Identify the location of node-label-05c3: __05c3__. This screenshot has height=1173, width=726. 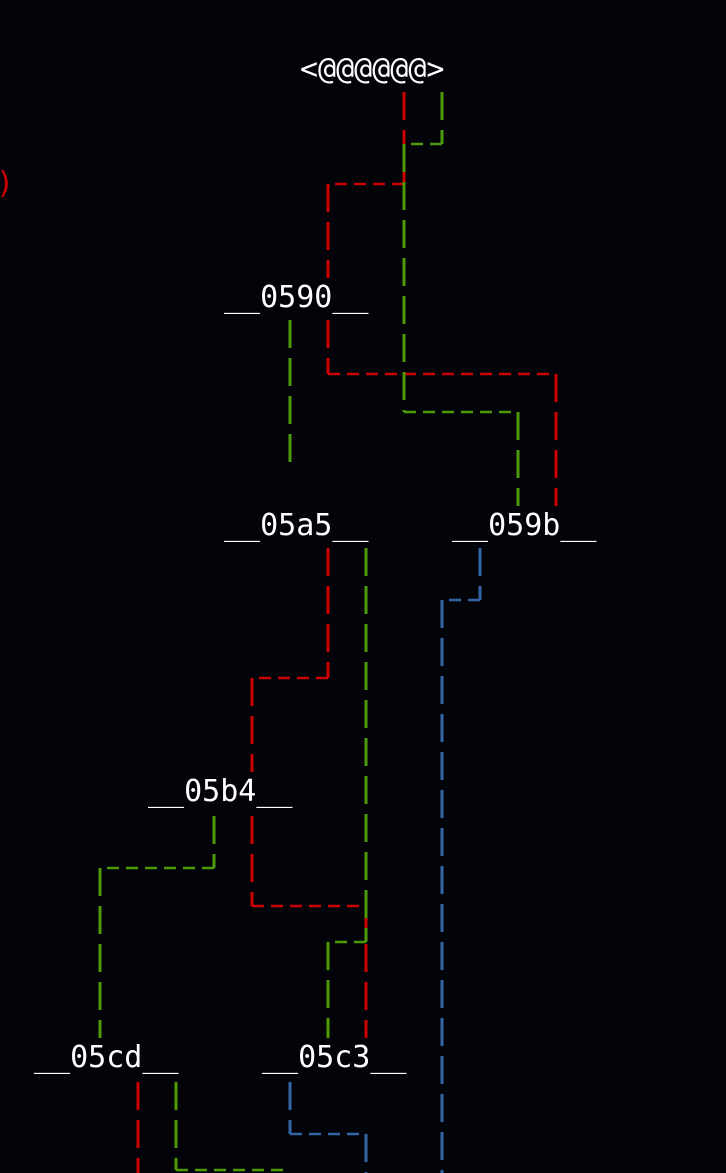
(334, 1057).